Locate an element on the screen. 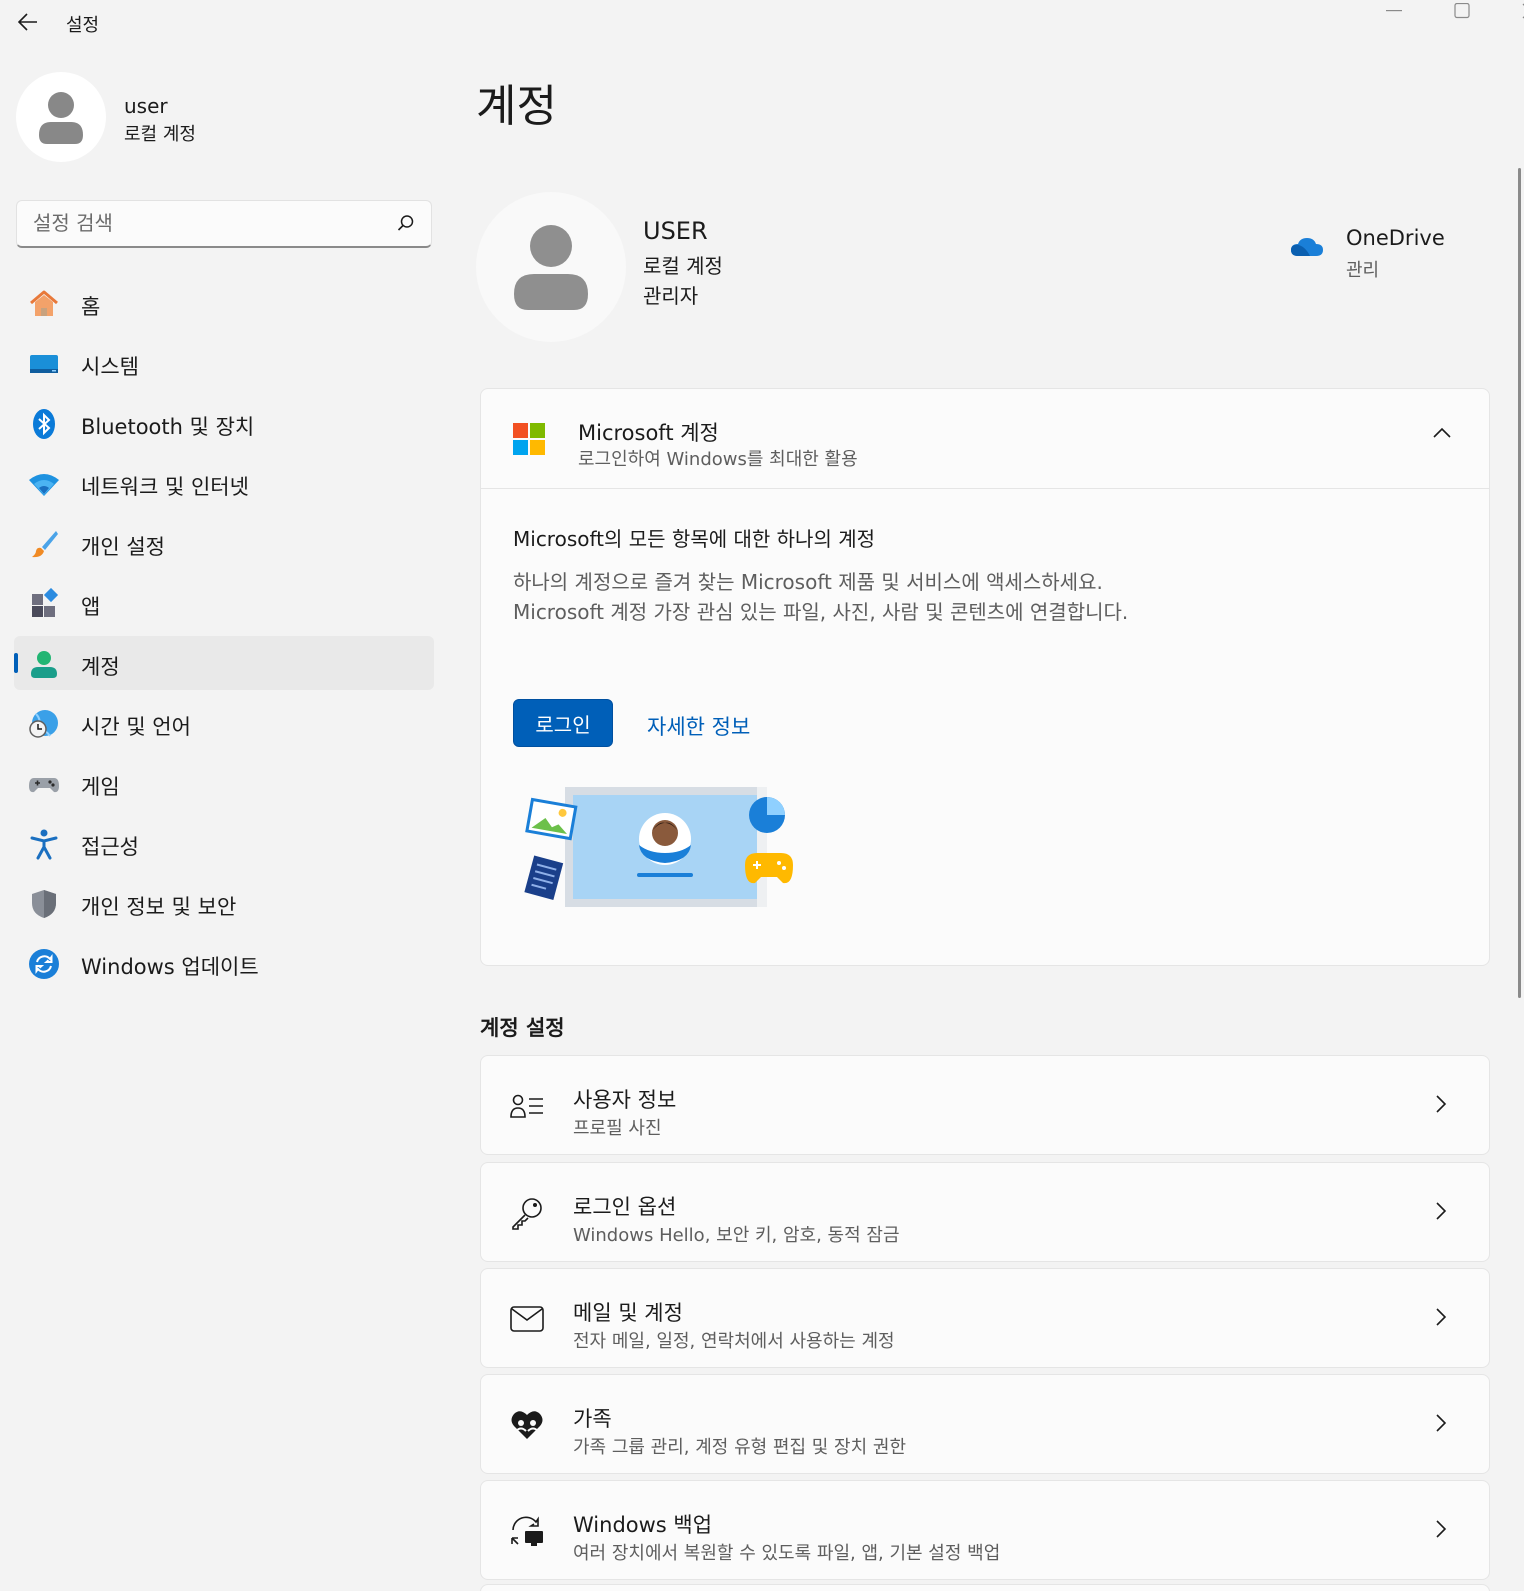 The width and height of the screenshot is (1524, 1591). apps-icon is located at coordinates (44, 604).